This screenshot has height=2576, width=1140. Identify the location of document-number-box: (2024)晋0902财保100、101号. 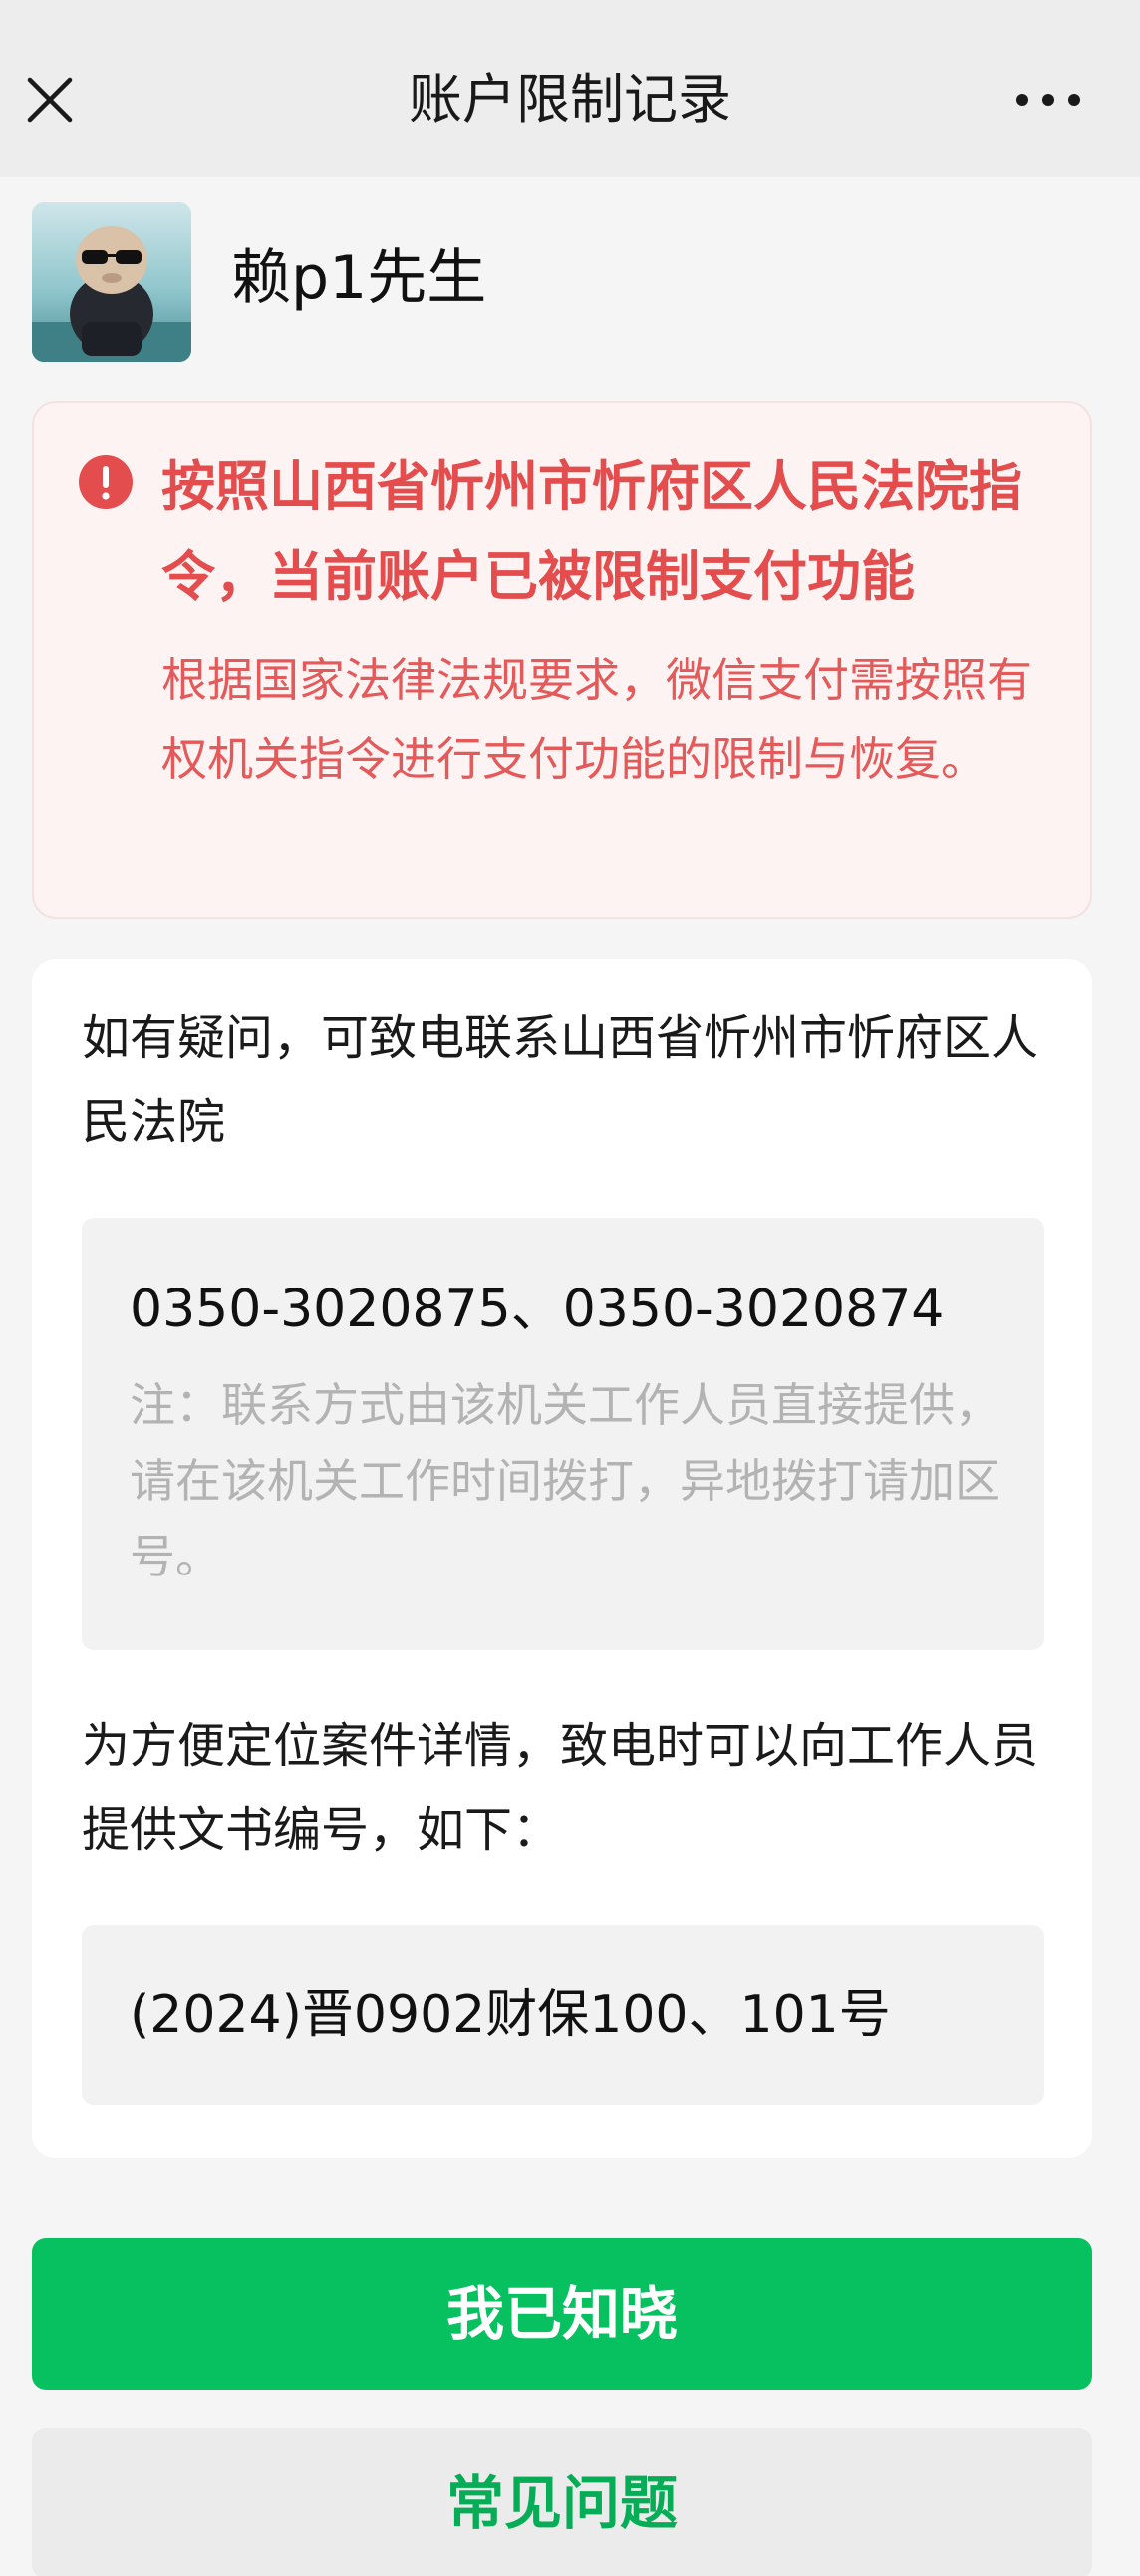
(563, 2015).